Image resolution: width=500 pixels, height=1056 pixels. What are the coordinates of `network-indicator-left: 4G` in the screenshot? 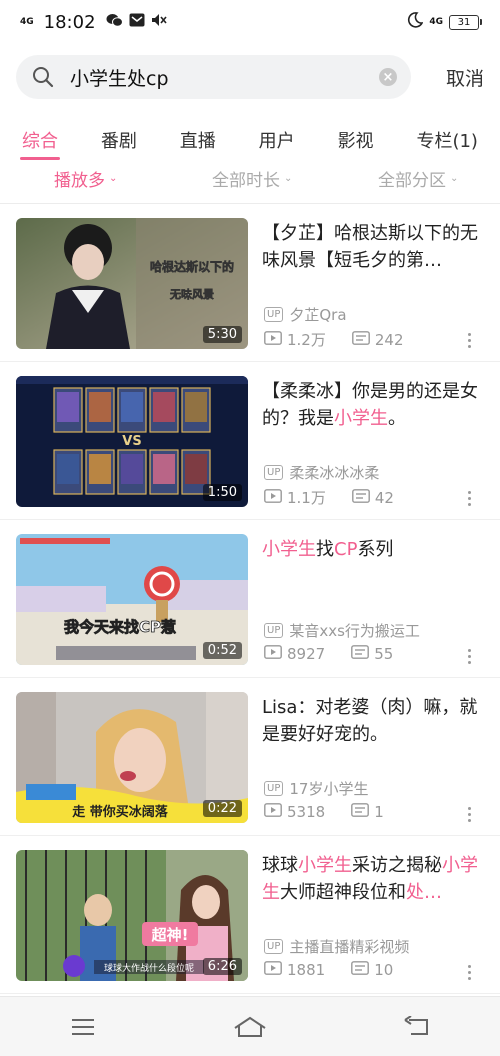 It's located at (27, 21).